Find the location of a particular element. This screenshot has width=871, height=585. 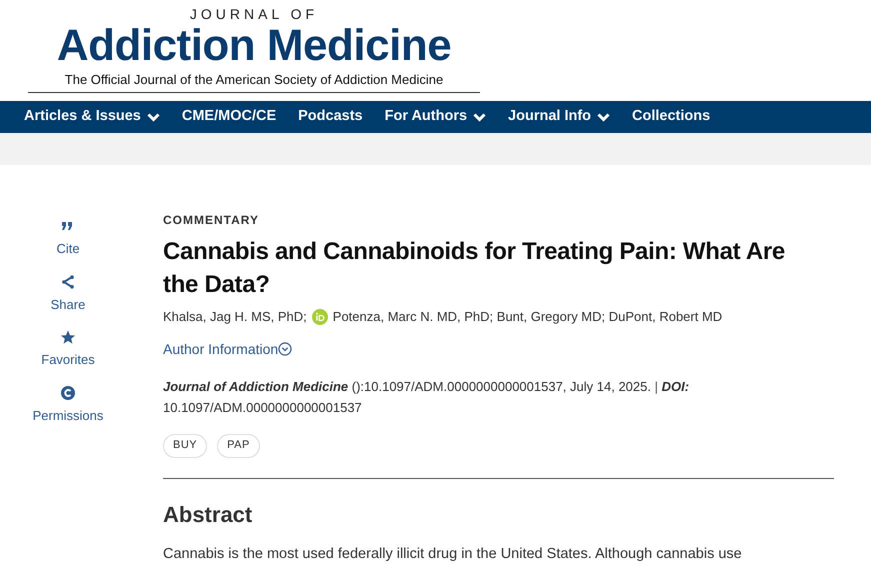

quote-icon is located at coordinates (68, 226).